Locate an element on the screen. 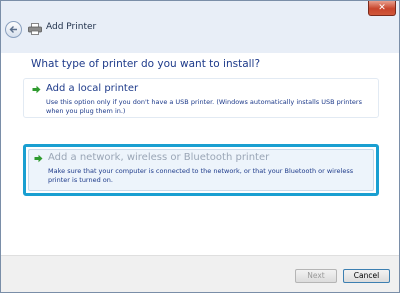 The height and width of the screenshot is (293, 400). cancel-button: Cancel is located at coordinates (366, 276).